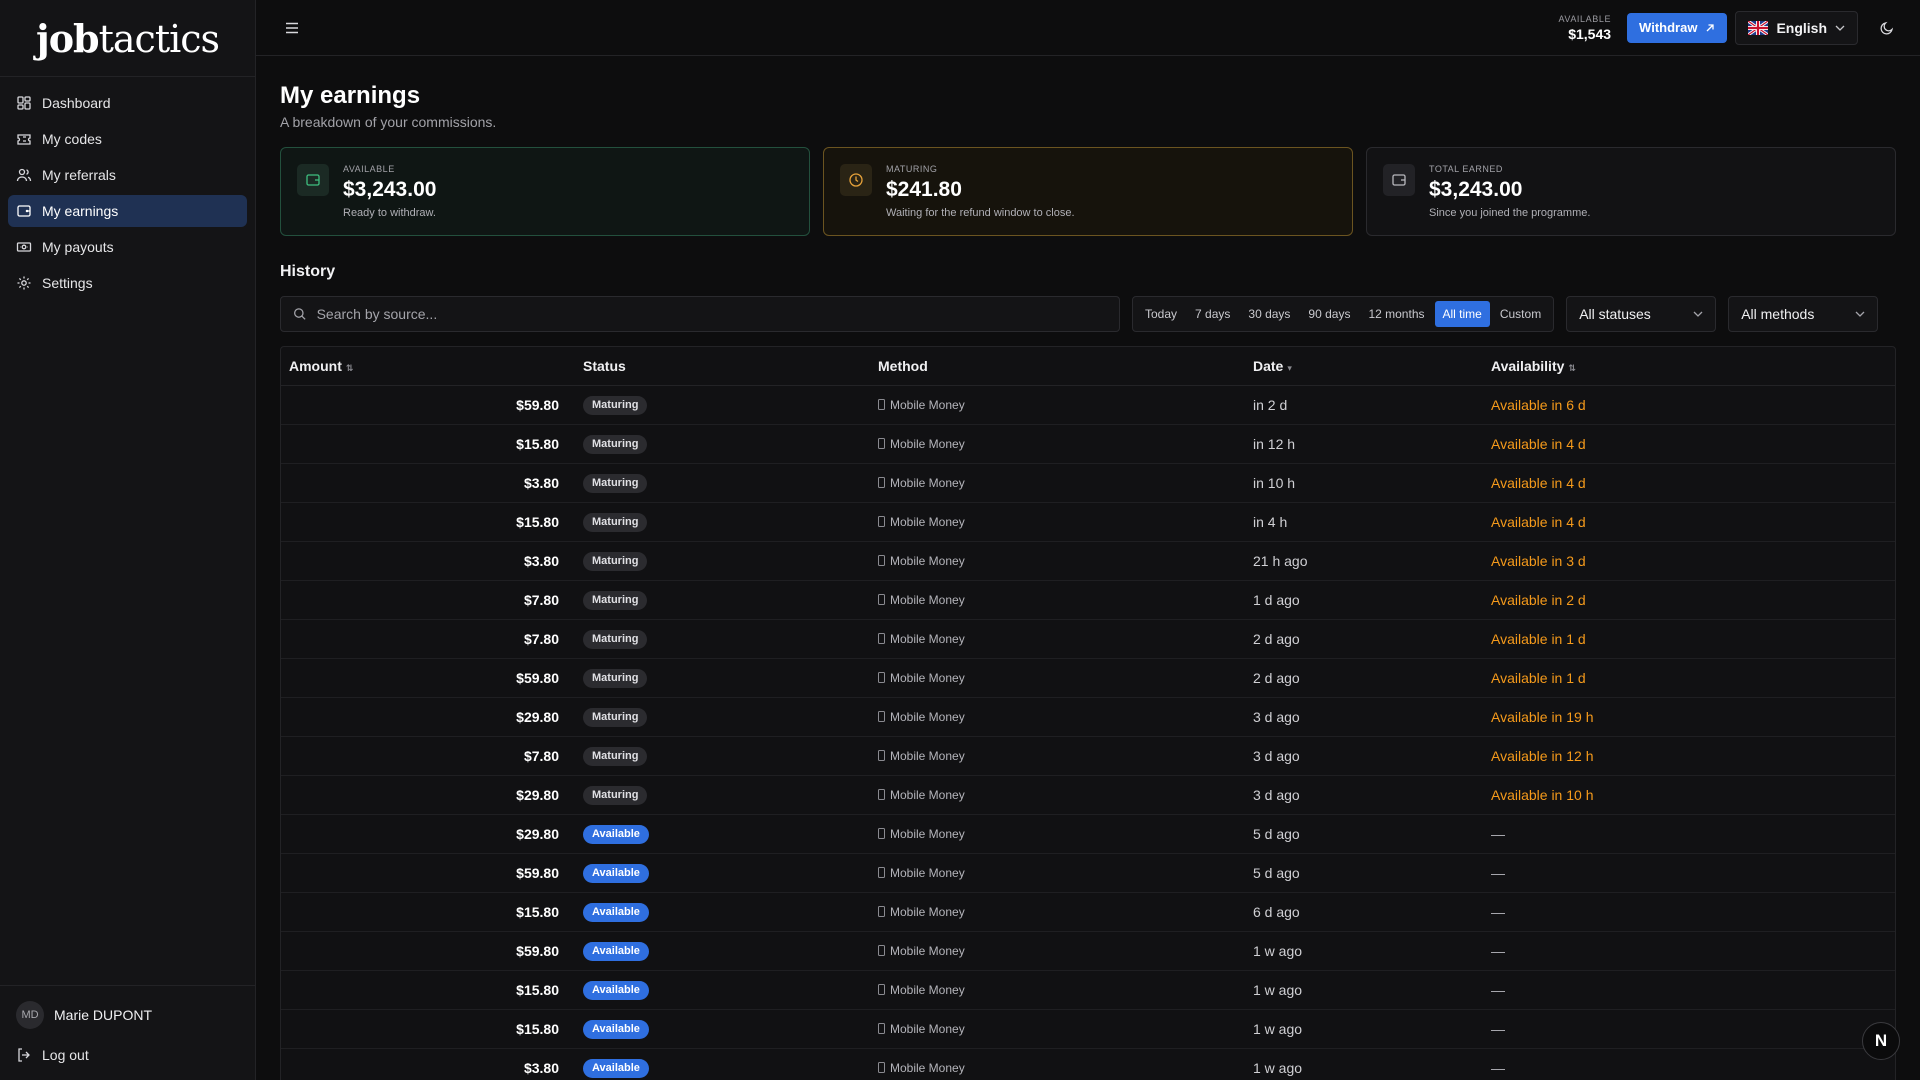 The image size is (1920, 1080). I want to click on range-7-days: 7 days, so click(1212, 314).